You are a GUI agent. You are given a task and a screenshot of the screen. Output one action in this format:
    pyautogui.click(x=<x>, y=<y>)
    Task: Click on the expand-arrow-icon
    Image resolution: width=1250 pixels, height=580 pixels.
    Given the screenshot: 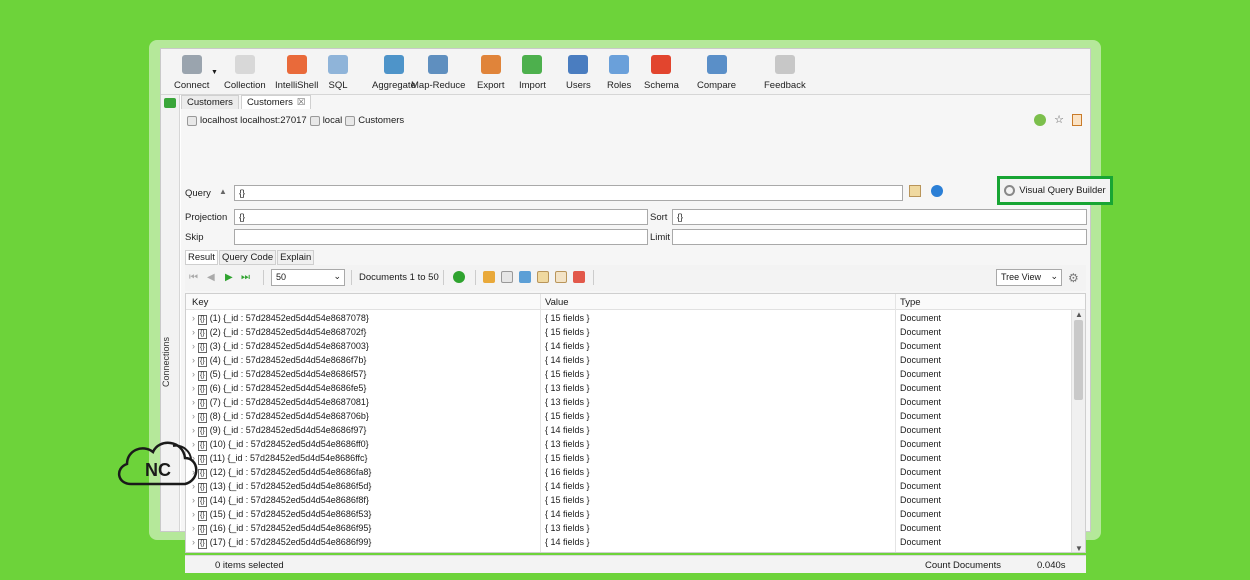 What is the action you would take?
    pyautogui.click(x=170, y=103)
    